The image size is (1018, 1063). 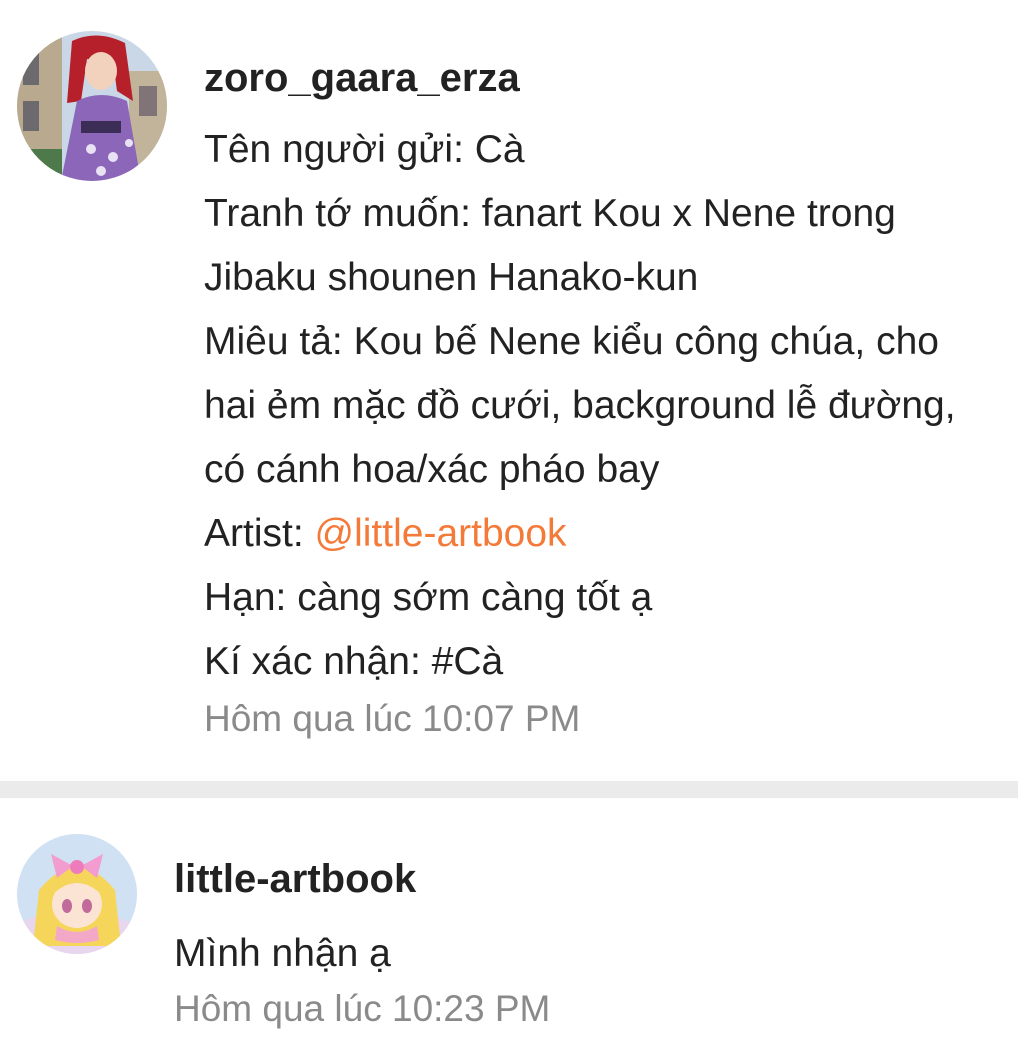 I want to click on comment-line: Tên người gửi: Cà, so click(x=364, y=149).